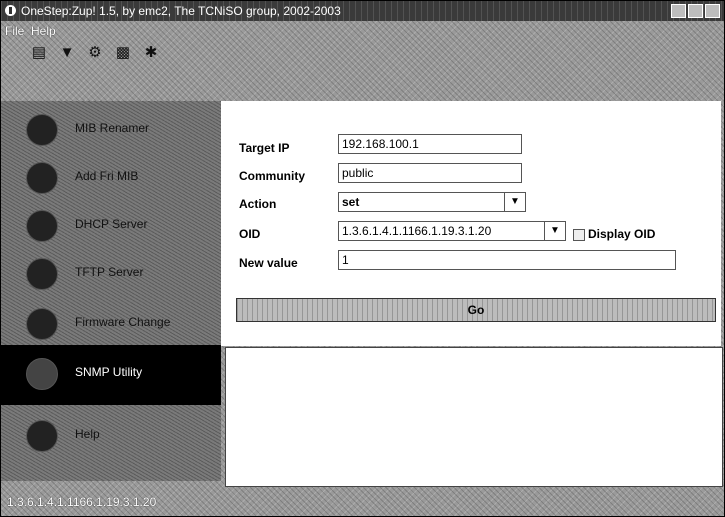  I want to click on sidebar-item-label: MIB Renamer, so click(112, 128).